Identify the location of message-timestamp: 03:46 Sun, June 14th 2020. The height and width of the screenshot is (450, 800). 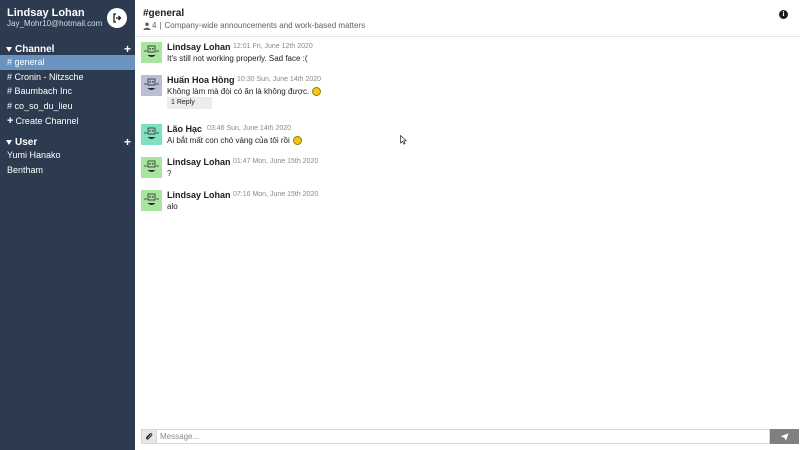
(249, 128).